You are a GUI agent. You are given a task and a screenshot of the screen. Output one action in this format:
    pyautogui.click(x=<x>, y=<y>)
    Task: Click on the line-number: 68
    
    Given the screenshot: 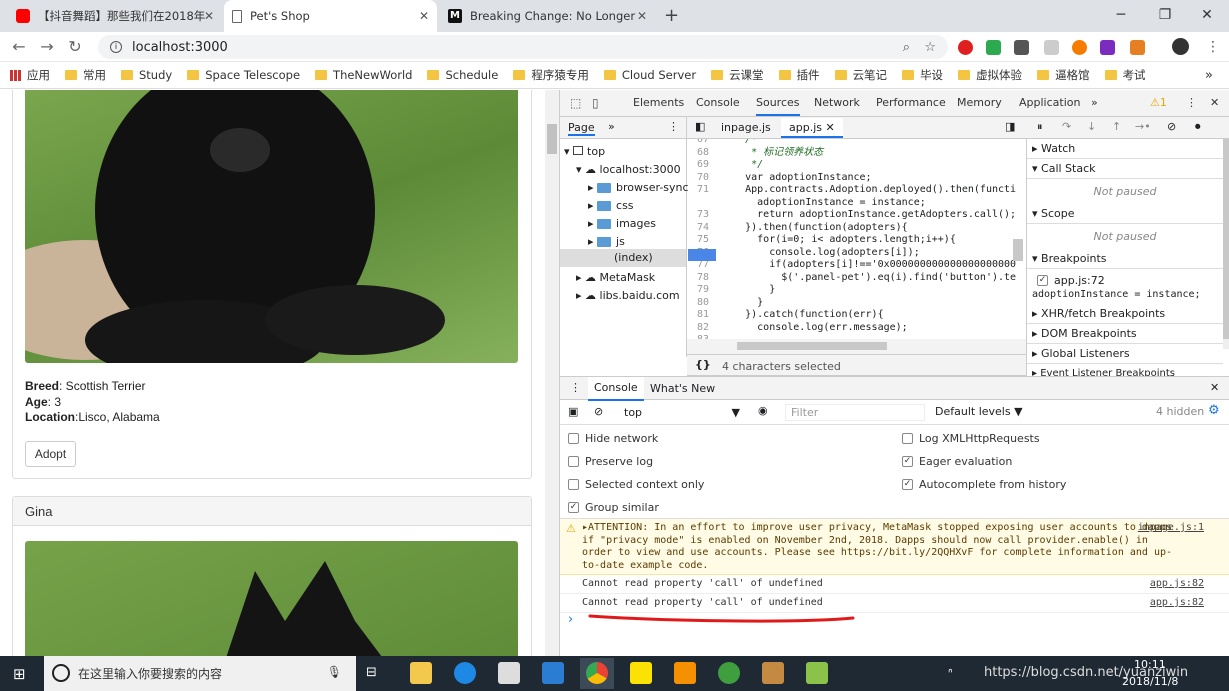 What is the action you would take?
    pyautogui.click(x=698, y=153)
    